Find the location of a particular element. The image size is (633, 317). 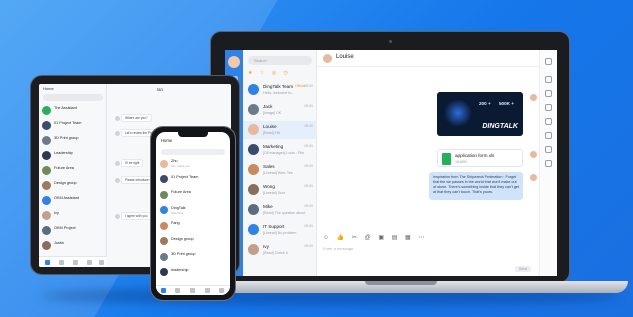

folder-icon is located at coordinates (548, 121).